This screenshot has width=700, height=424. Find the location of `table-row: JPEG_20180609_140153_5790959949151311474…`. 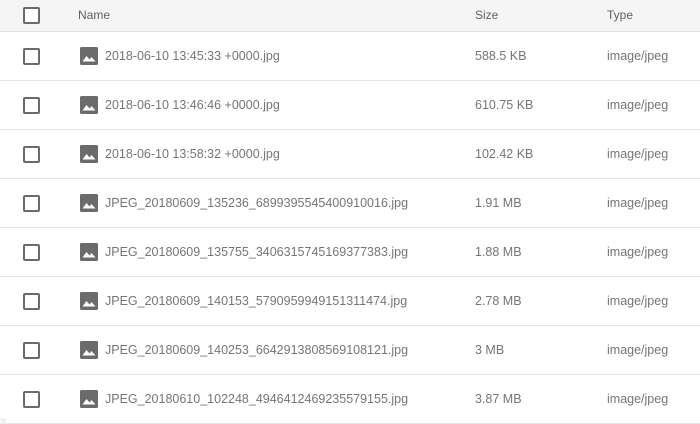

table-row: JPEG_20180609_140153_5790959949151311474… is located at coordinates (350, 301).